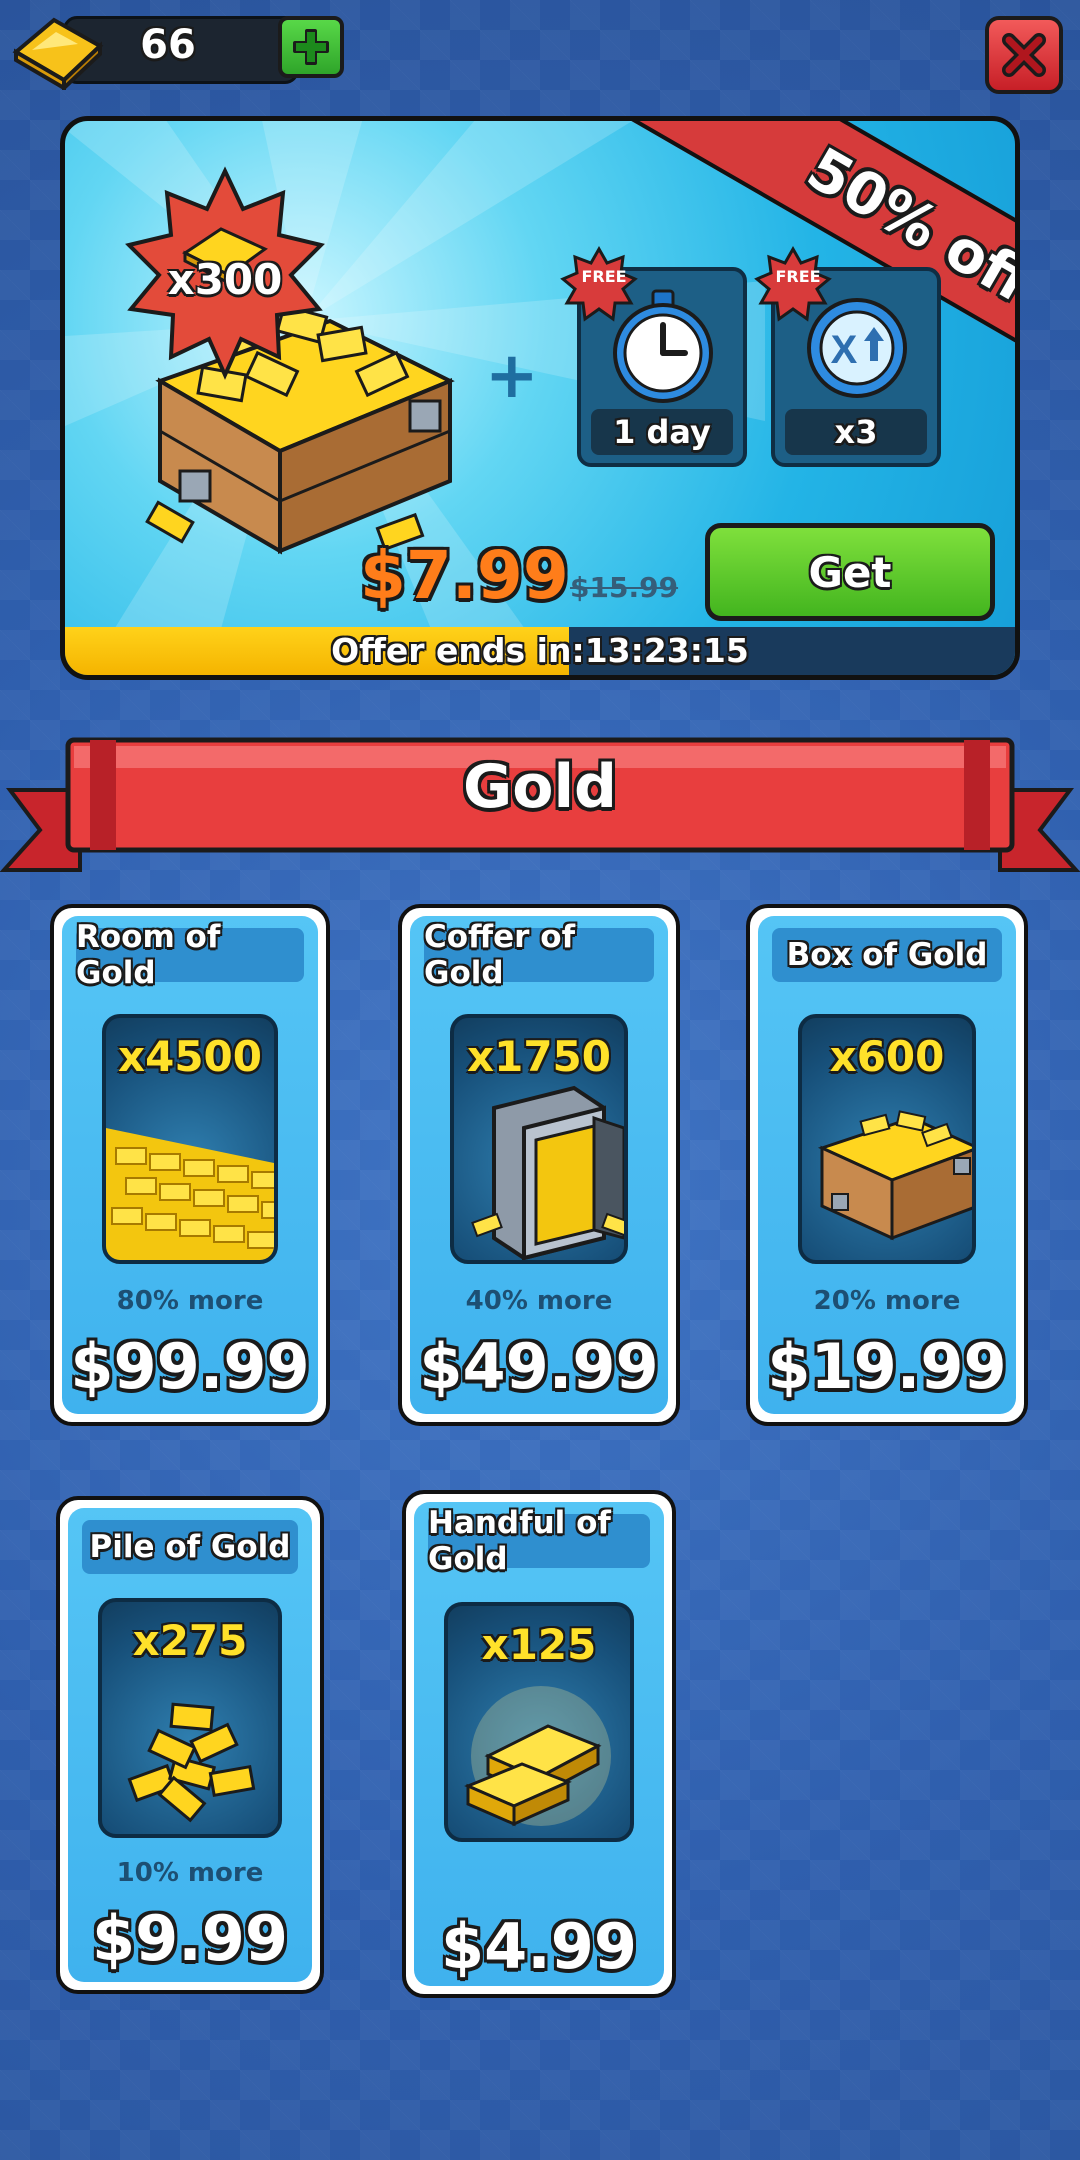  I want to click on card-background: Coffer of Gold x1750 40% more $49.99, so click(539, 1165).